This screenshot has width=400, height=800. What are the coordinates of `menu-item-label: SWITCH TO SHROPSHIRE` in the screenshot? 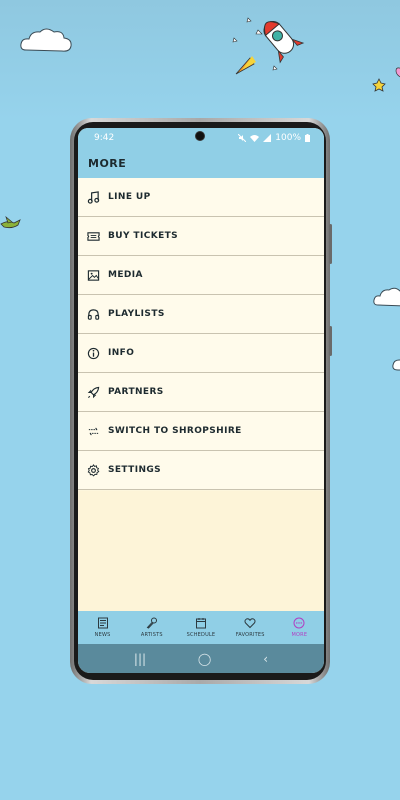 It's located at (175, 431).